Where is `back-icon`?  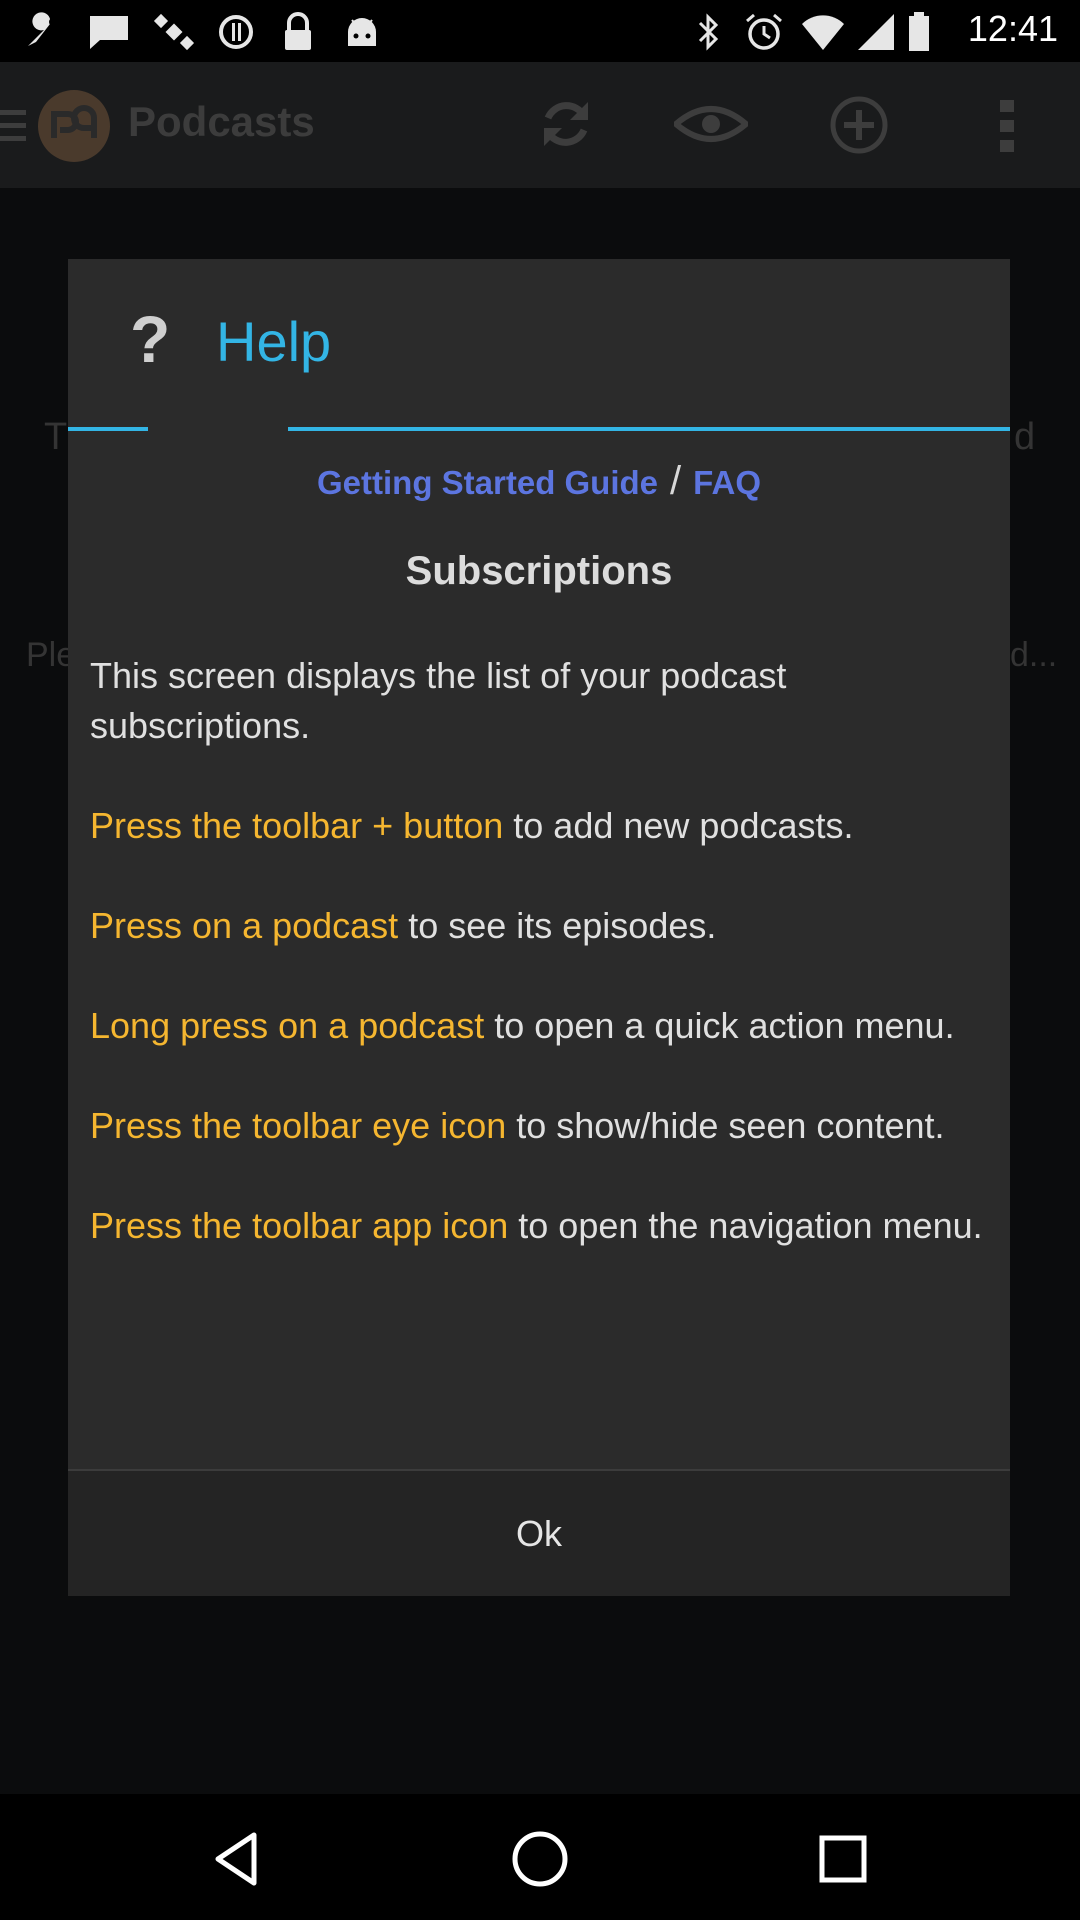
back-icon is located at coordinates (237, 1859).